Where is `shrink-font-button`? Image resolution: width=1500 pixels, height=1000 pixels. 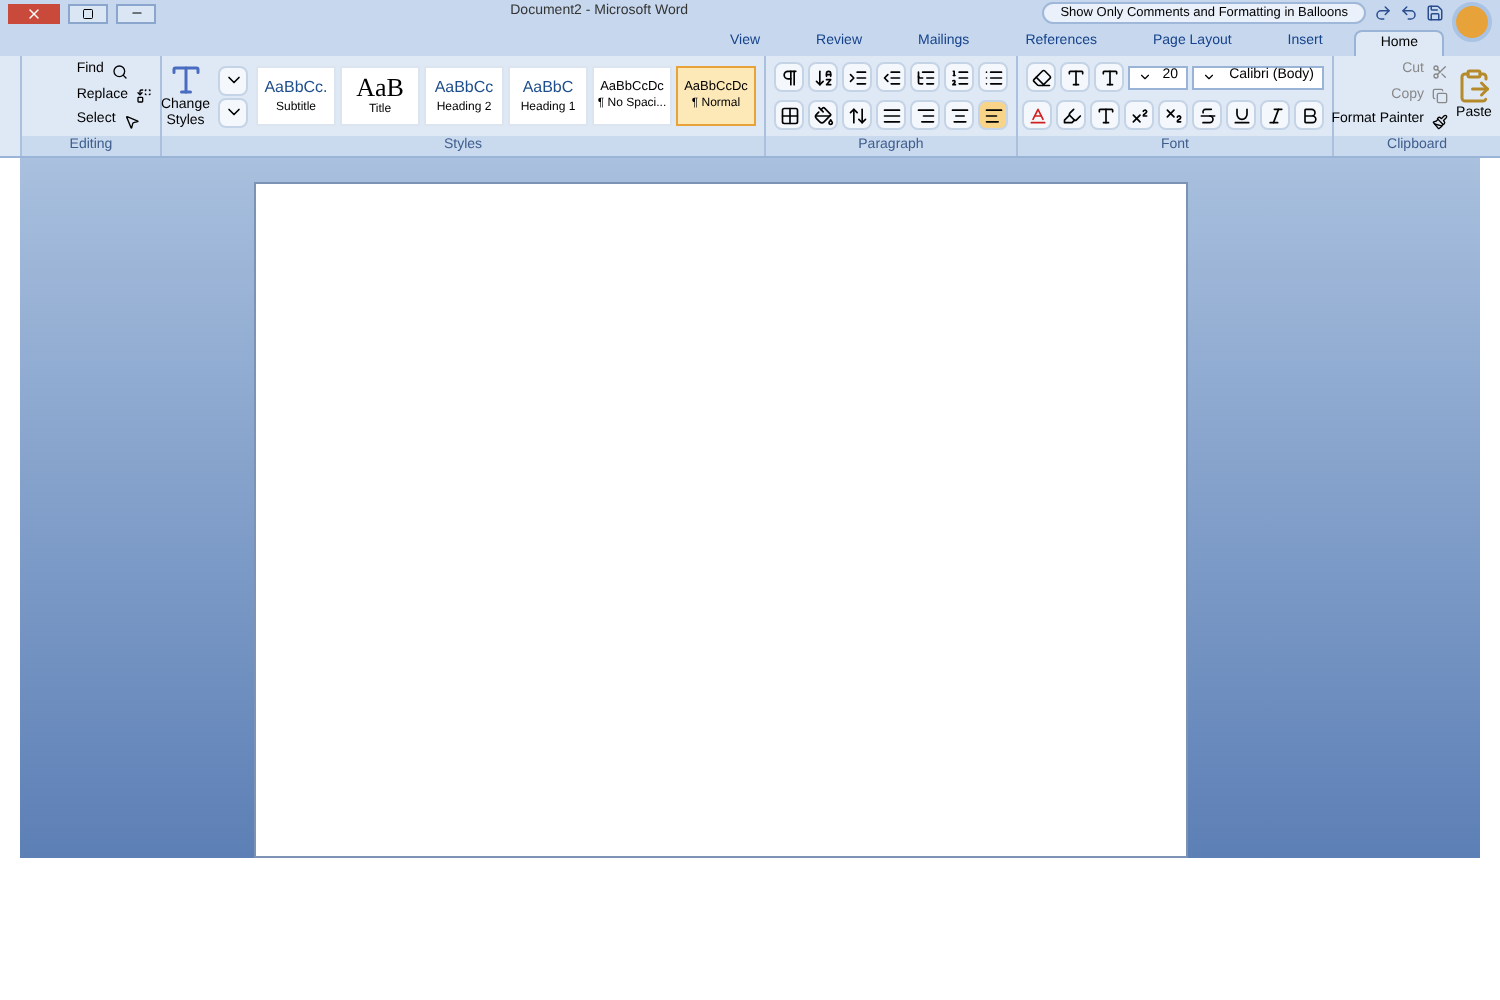
shrink-font-button is located at coordinates (1075, 77).